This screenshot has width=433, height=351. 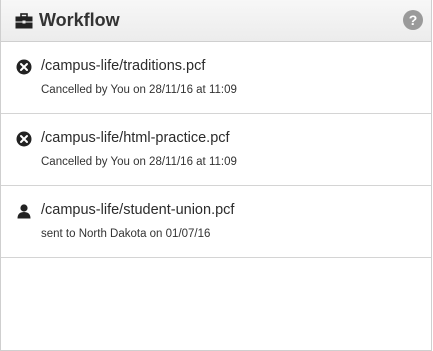 I want to click on question-circle-icon: ?, so click(x=413, y=20).